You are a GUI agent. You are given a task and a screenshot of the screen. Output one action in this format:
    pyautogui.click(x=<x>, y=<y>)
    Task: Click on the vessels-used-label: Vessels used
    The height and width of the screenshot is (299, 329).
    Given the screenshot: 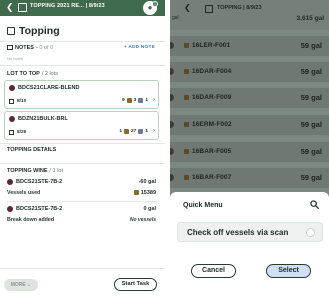 What is the action you would take?
    pyautogui.click(x=24, y=193)
    